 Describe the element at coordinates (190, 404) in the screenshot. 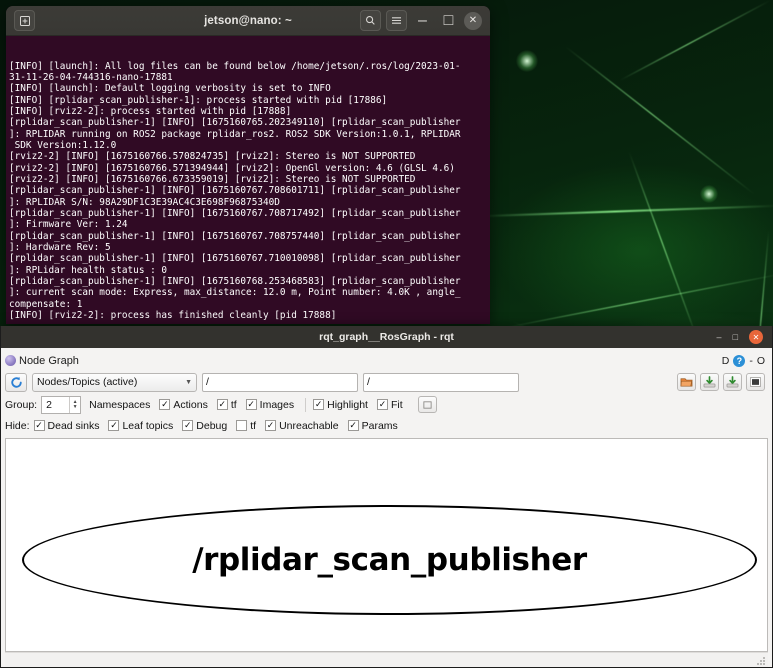

I see `actions-label: Actions` at that location.